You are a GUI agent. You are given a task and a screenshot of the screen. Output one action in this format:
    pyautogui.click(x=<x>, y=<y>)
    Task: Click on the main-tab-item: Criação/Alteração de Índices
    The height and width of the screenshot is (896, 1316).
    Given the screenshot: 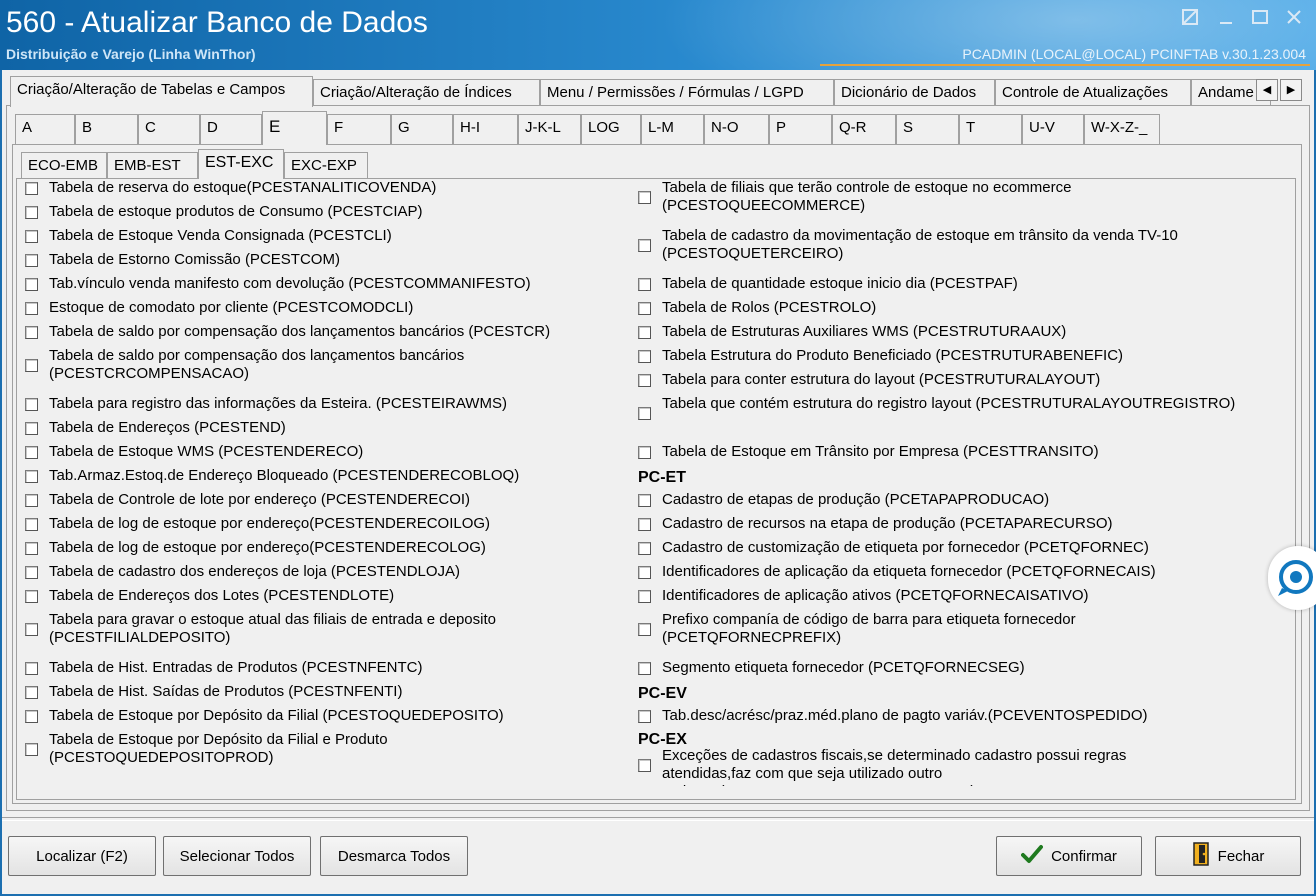 What is the action you would take?
    pyautogui.click(x=426, y=92)
    